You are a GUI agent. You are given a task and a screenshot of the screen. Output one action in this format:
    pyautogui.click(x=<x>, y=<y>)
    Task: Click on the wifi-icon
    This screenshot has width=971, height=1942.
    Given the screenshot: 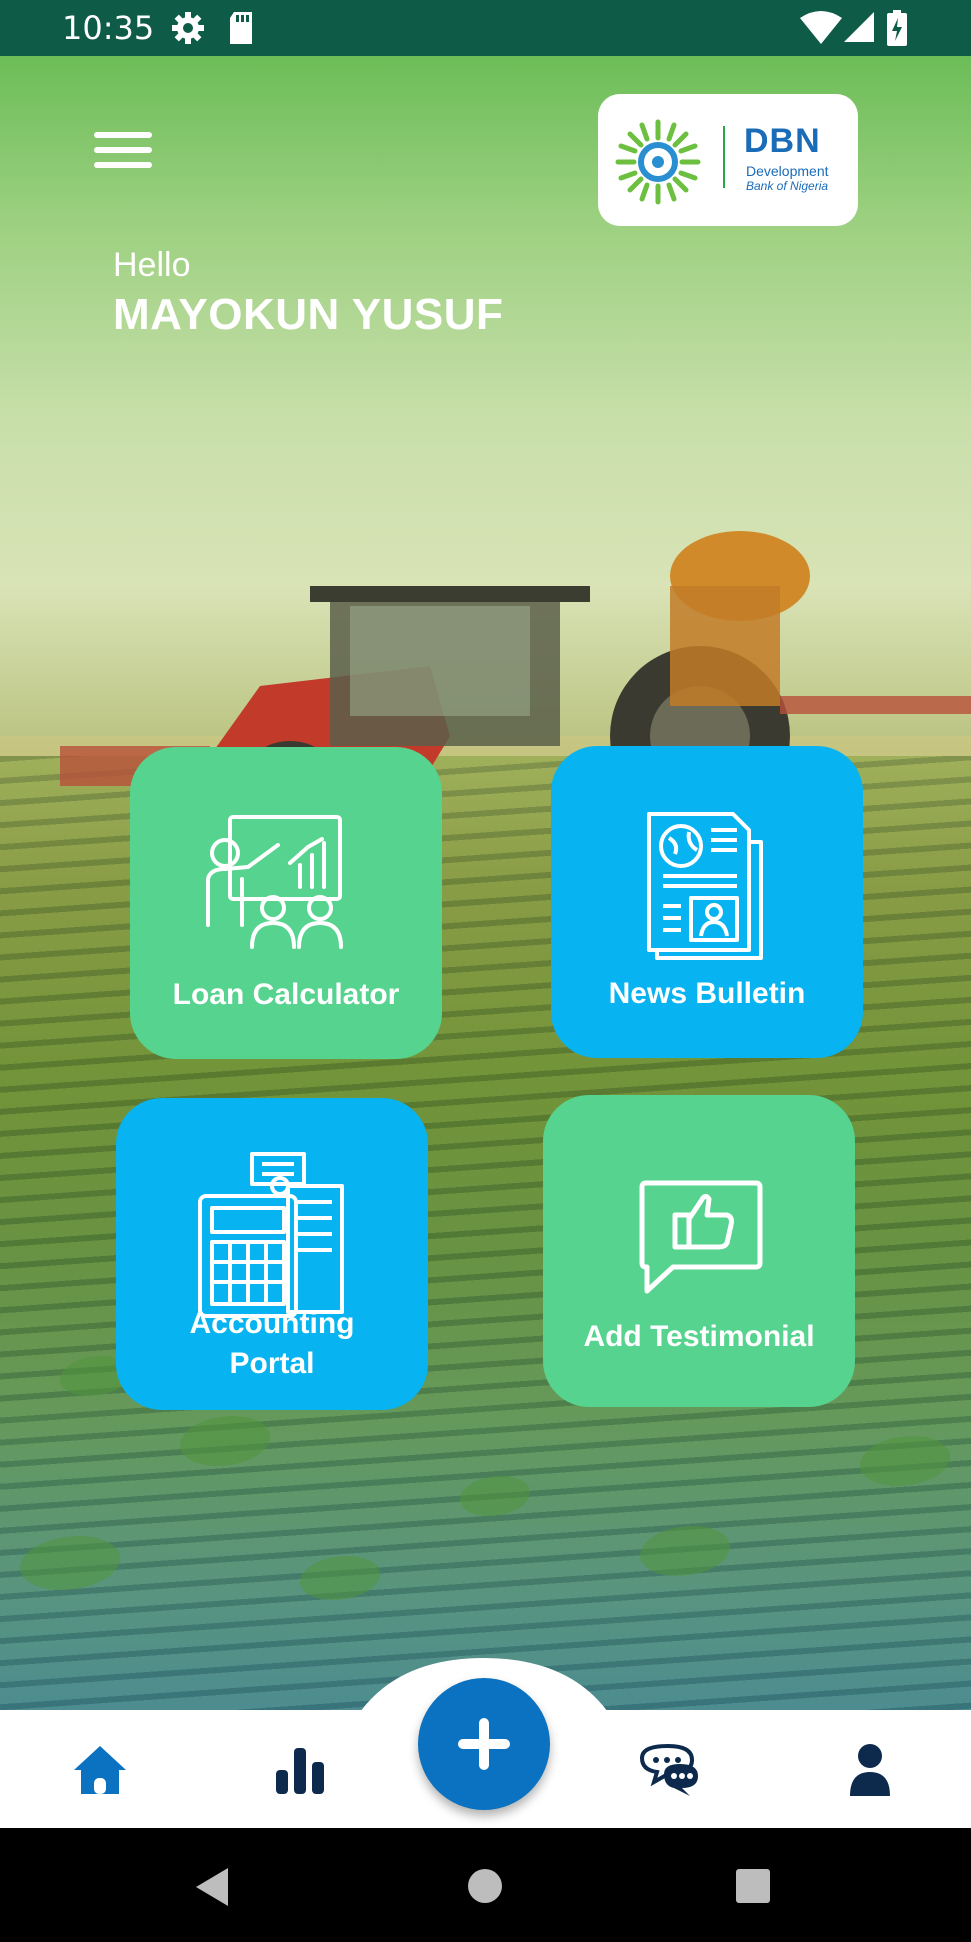 What is the action you would take?
    pyautogui.click(x=821, y=27)
    